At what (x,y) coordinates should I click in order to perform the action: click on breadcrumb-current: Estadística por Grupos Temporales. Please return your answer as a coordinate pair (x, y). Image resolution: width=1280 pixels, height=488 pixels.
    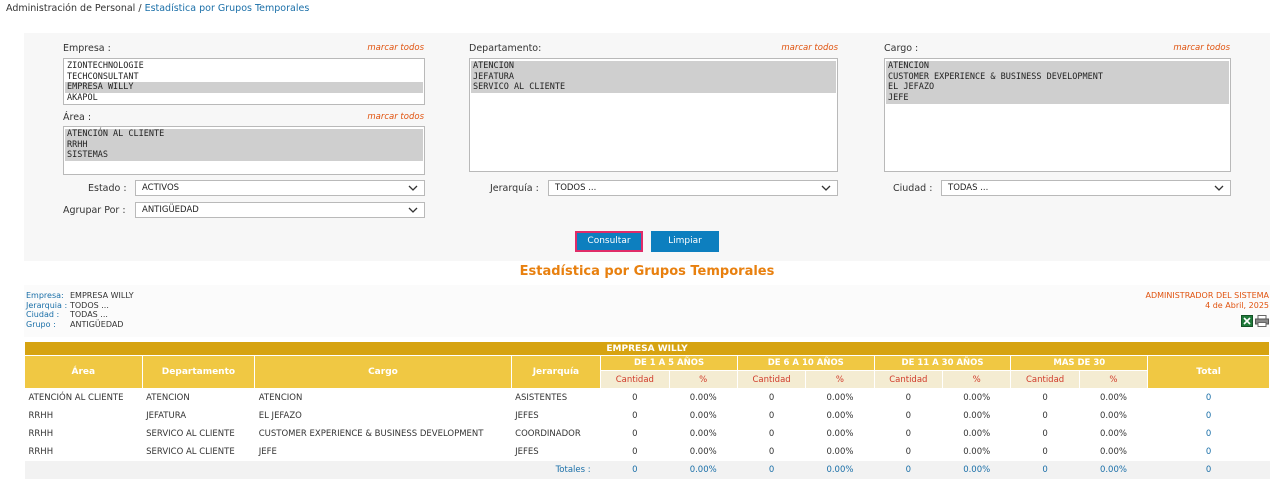
    Looking at the image, I should click on (227, 8).